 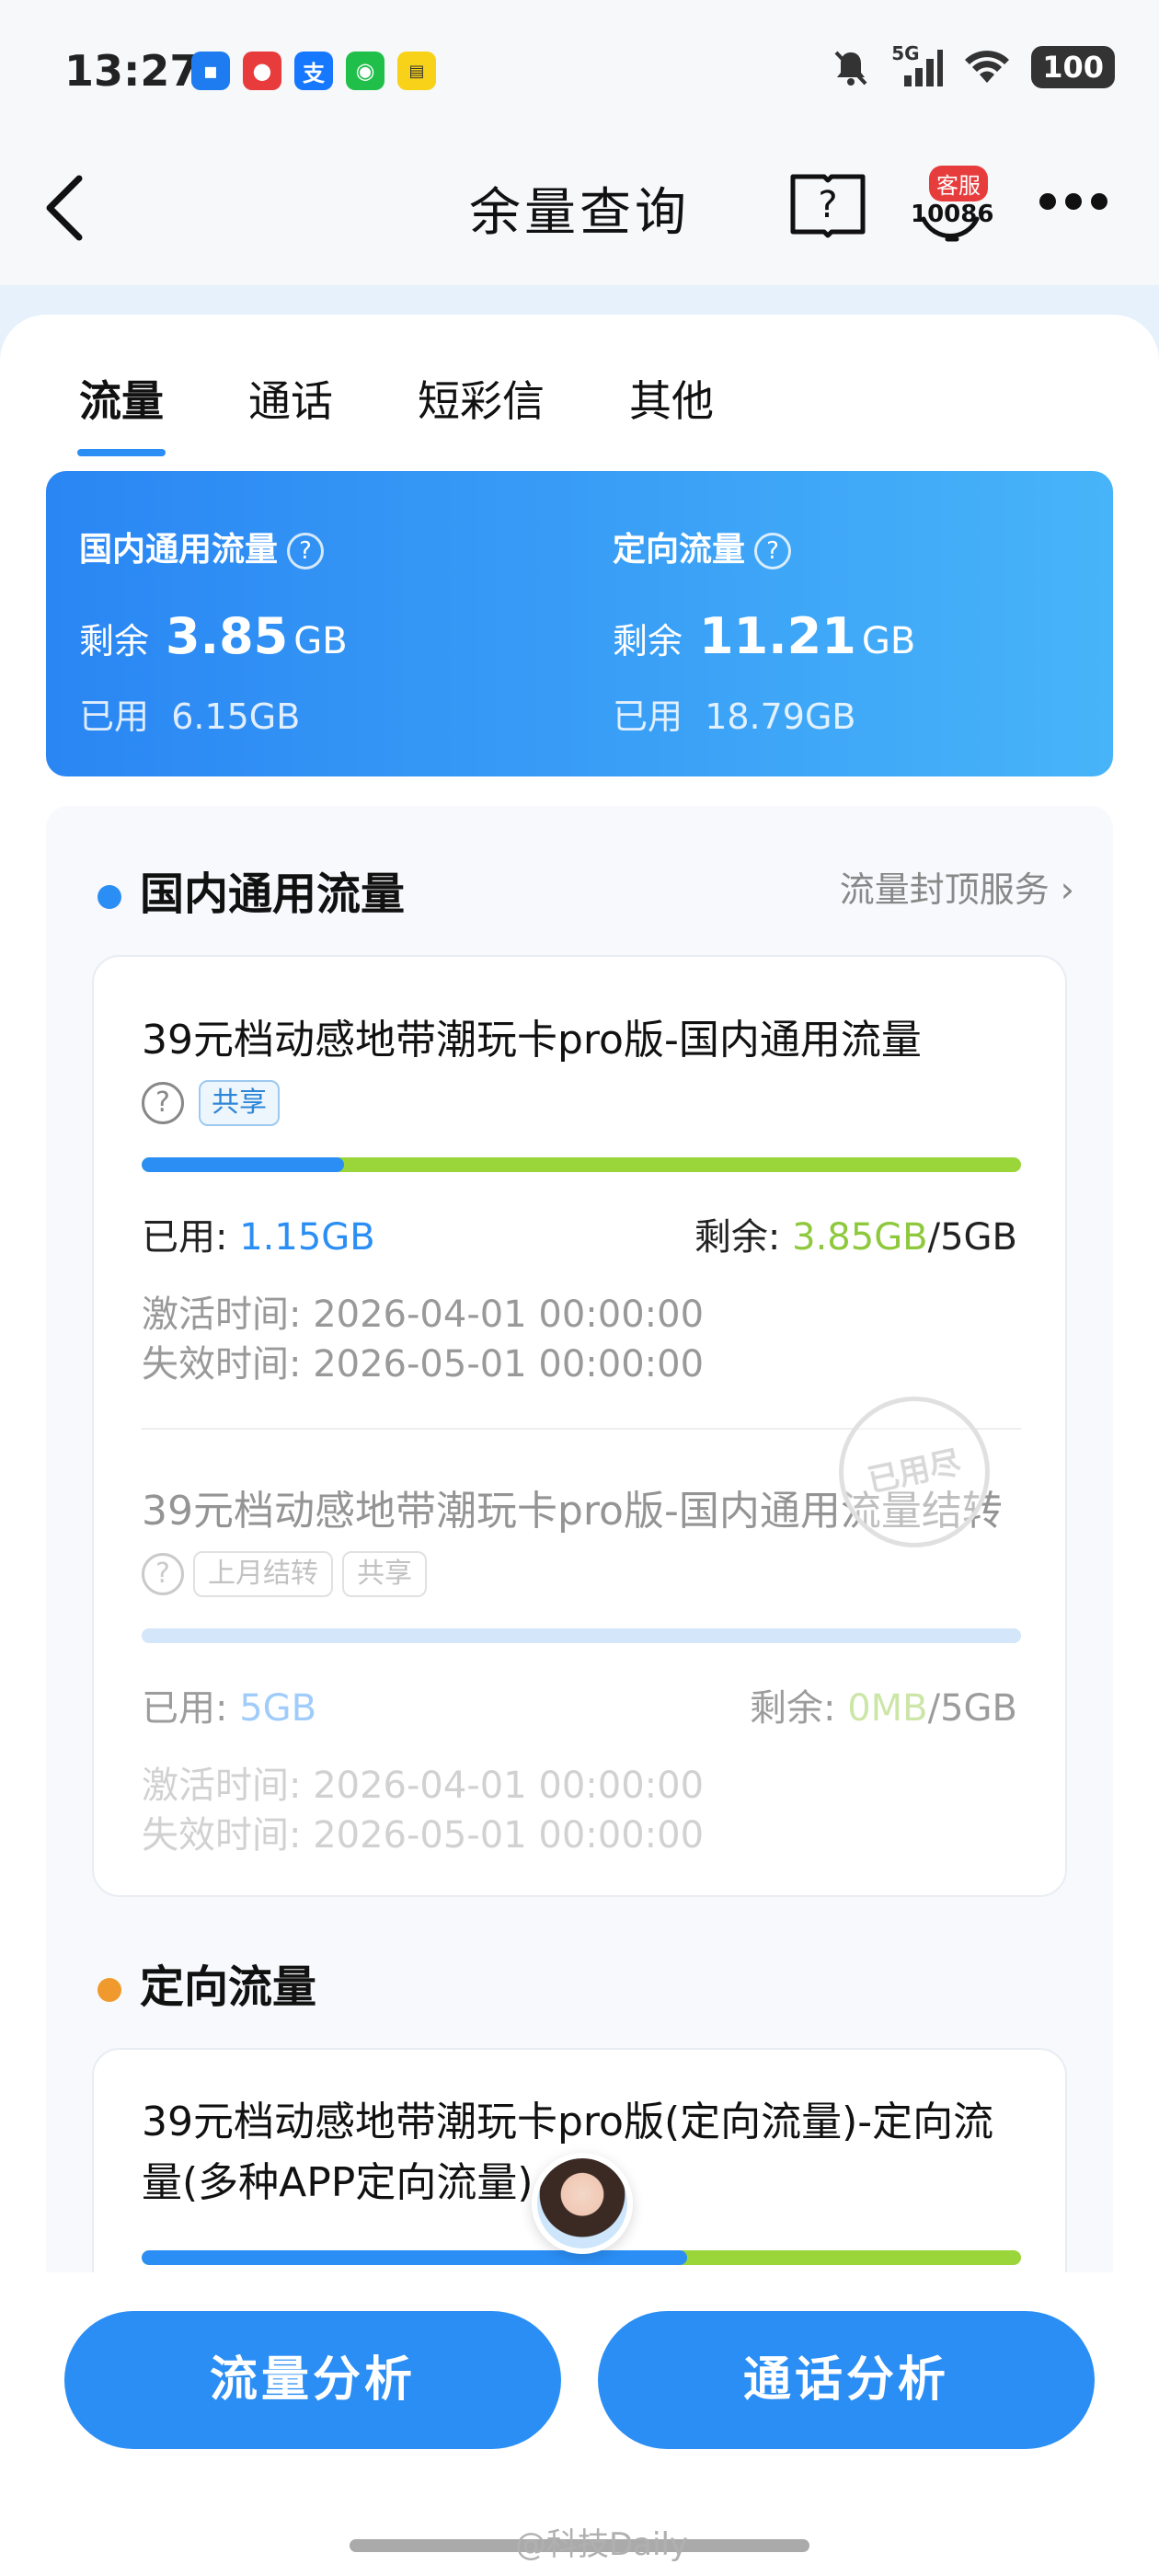 I want to click on remaining-row: 剩余: 3.85GB/5GB, so click(x=855, y=1233).